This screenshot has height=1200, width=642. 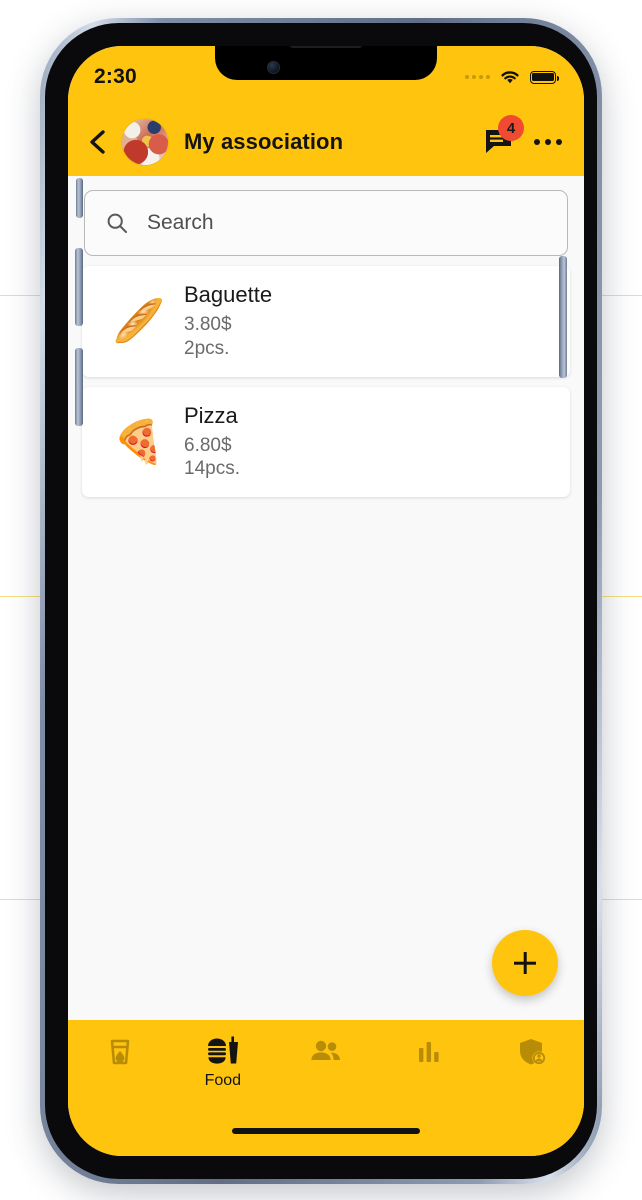 I want to click on status-bar-clock: 2:30, so click(x=115, y=76).